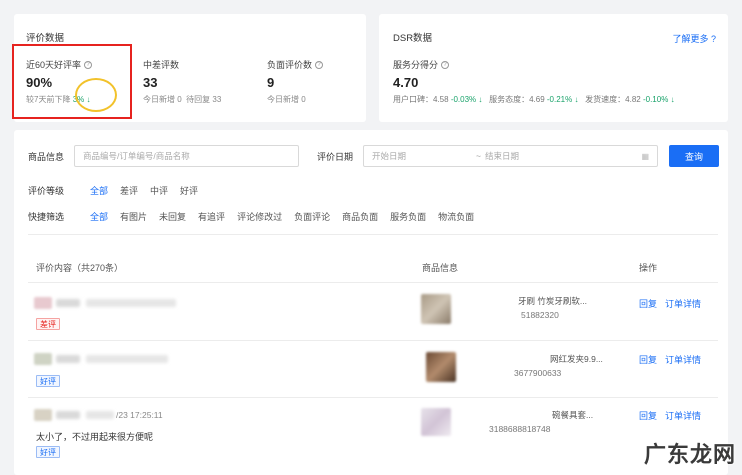 Image resolution: width=742 pixels, height=475 pixels. I want to click on product-info-label: 商品信息, so click(46, 157).